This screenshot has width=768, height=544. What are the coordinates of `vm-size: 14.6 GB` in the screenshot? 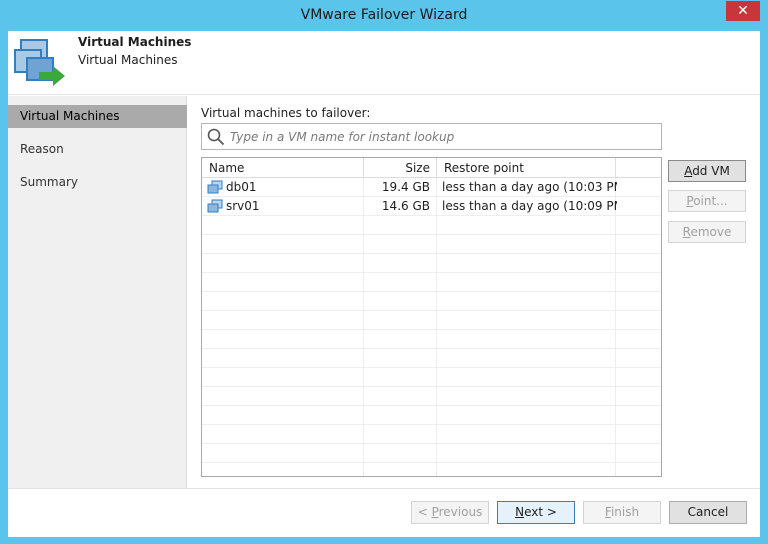 It's located at (405, 206).